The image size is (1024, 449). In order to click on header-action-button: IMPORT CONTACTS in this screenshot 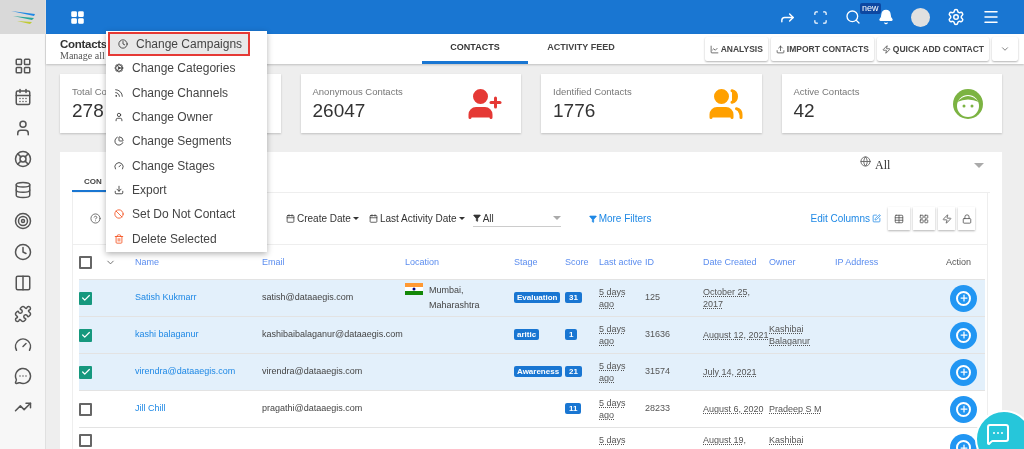, I will do `click(822, 49)`.